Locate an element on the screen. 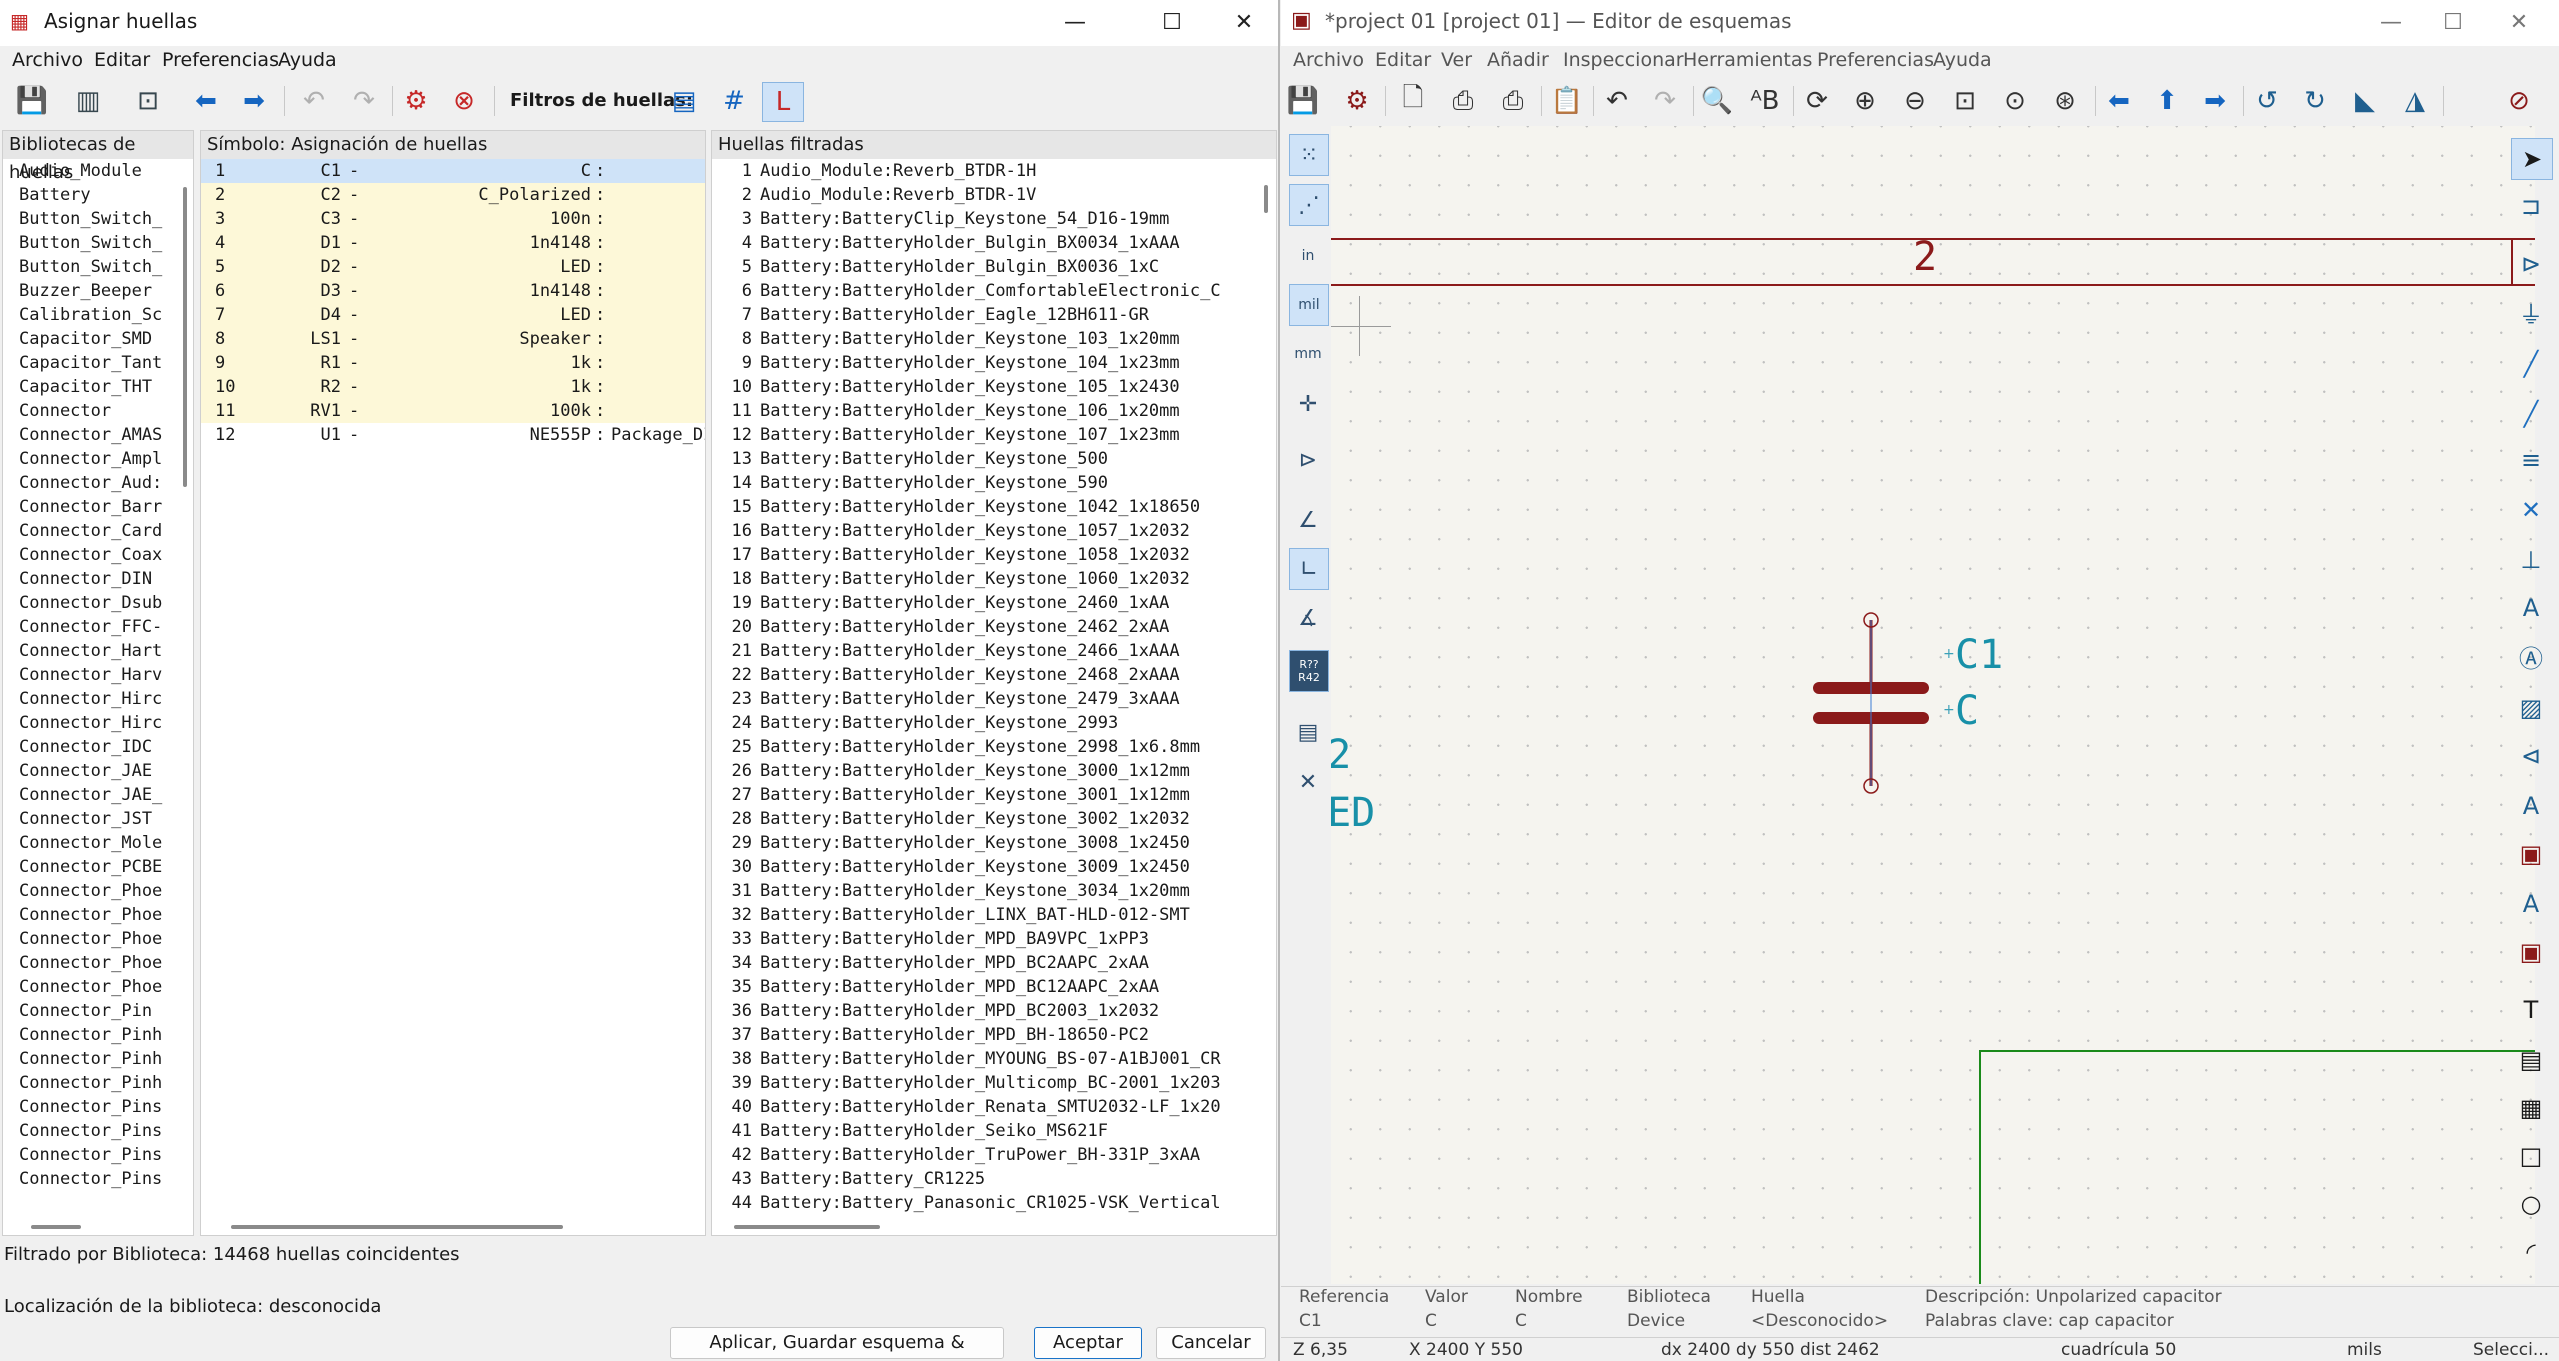  navigate-back-icon: ⬅ is located at coordinates (2119, 101).